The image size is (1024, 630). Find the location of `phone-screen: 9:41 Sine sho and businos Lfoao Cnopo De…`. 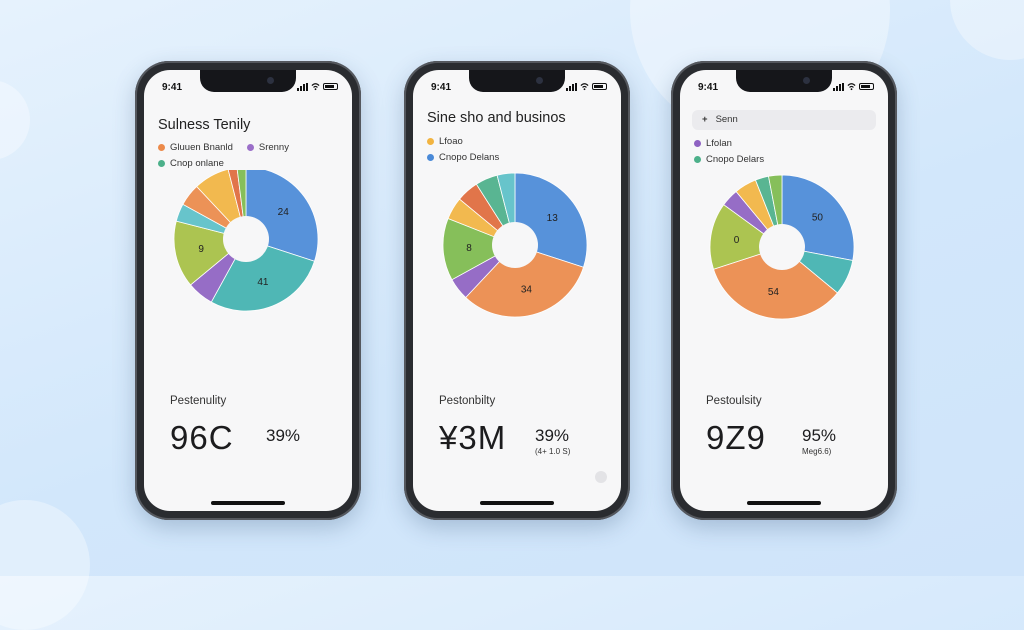

phone-screen: 9:41 Sine sho and businos Lfoao Cnopo De… is located at coordinates (517, 290).